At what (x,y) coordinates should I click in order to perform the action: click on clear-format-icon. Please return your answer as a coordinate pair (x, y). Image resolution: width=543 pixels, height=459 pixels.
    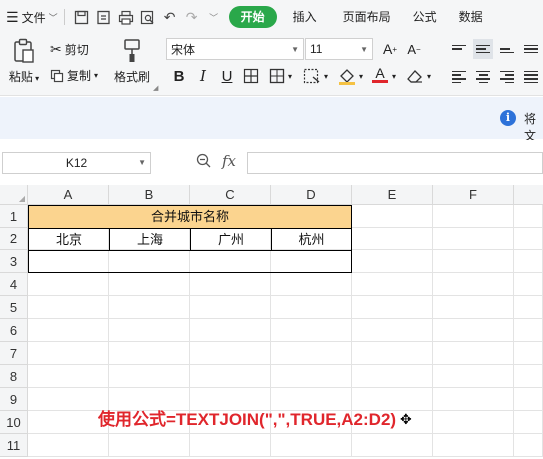
    Looking at the image, I should click on (415, 76).